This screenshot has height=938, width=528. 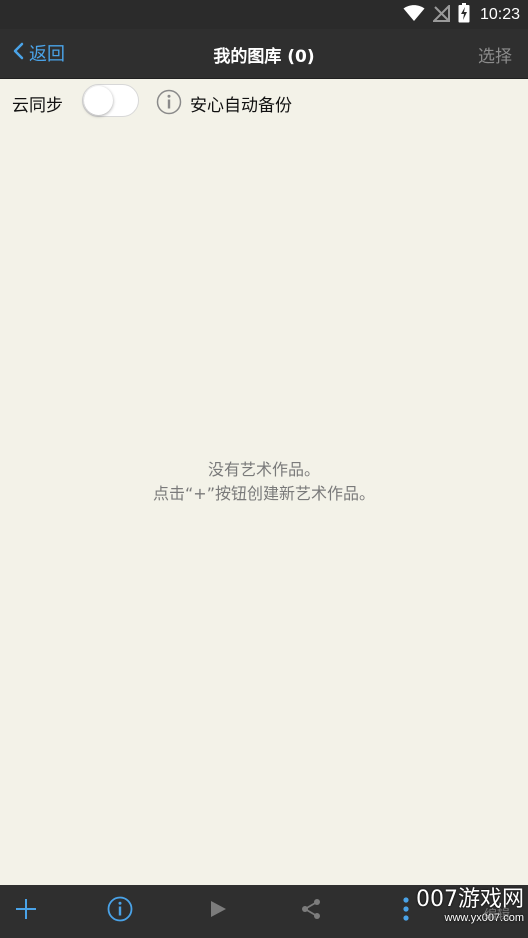 I want to click on cloud-sync-toggle, so click(x=110, y=100).